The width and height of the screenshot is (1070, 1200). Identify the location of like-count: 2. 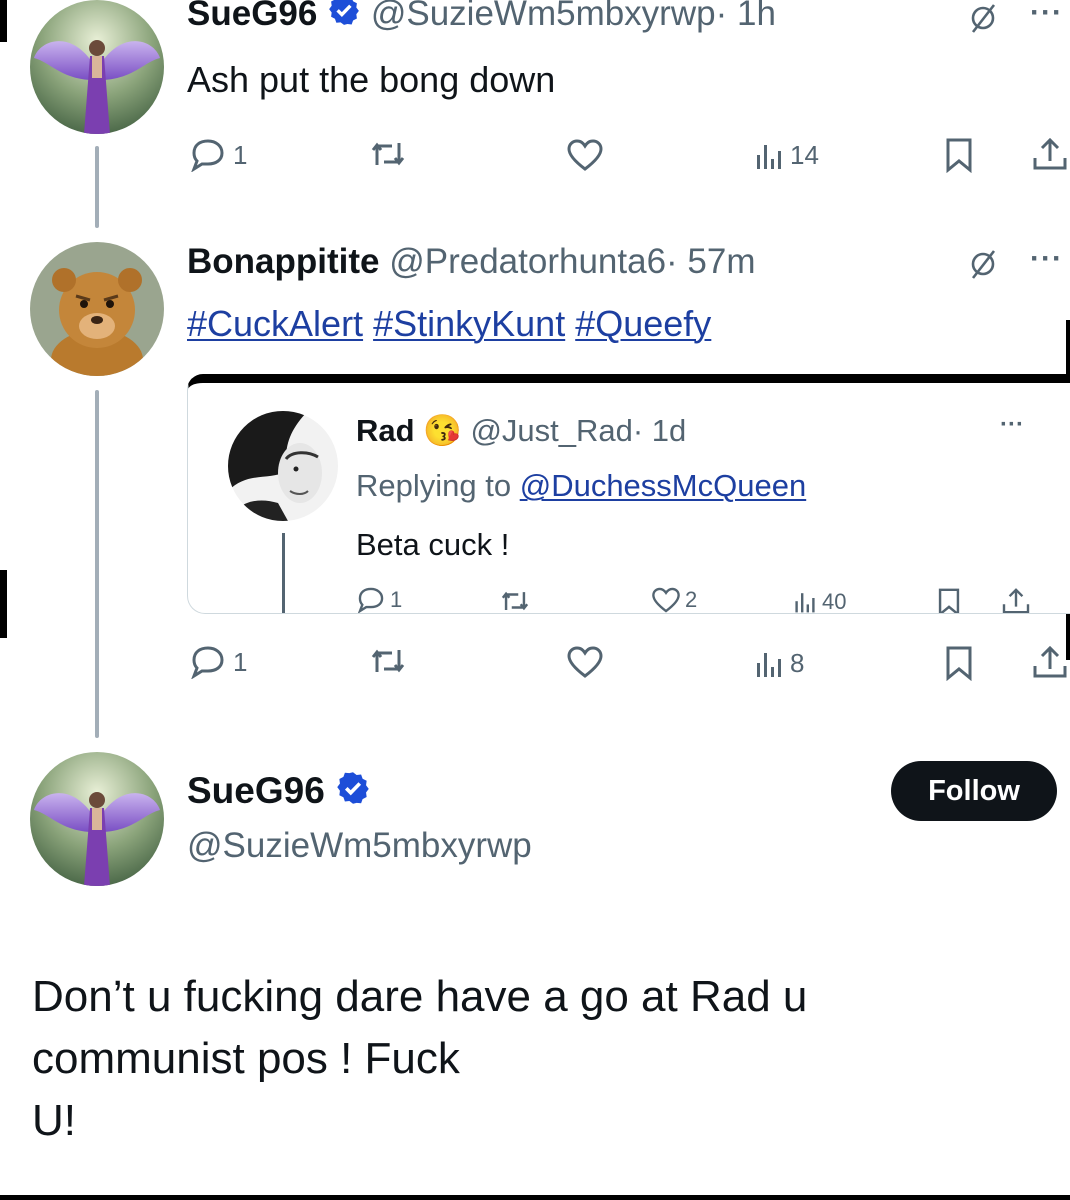
(691, 599).